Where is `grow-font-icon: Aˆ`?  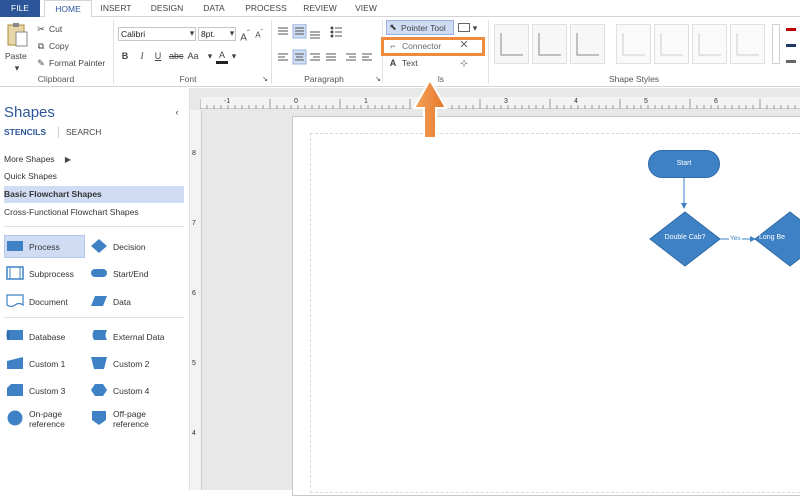 grow-font-icon: Aˆ is located at coordinates (245, 35).